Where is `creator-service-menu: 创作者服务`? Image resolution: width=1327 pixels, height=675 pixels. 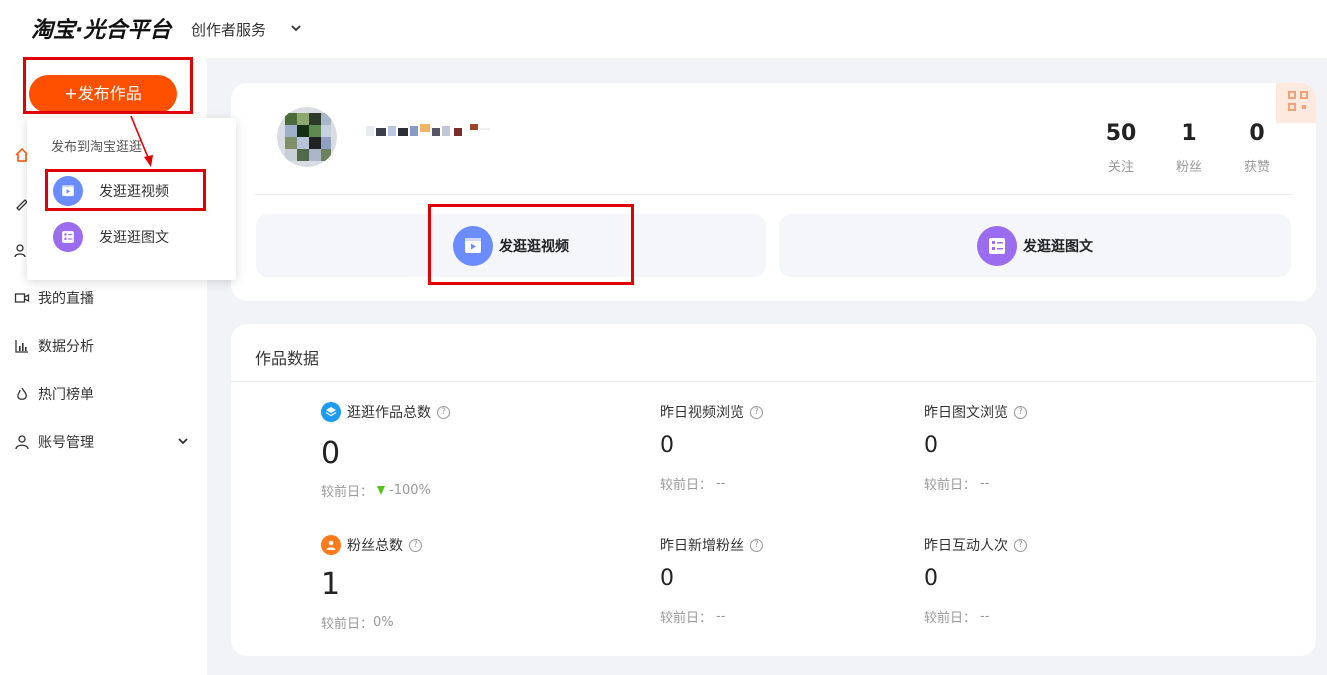
creator-service-menu: 创作者服务 is located at coordinates (228, 29).